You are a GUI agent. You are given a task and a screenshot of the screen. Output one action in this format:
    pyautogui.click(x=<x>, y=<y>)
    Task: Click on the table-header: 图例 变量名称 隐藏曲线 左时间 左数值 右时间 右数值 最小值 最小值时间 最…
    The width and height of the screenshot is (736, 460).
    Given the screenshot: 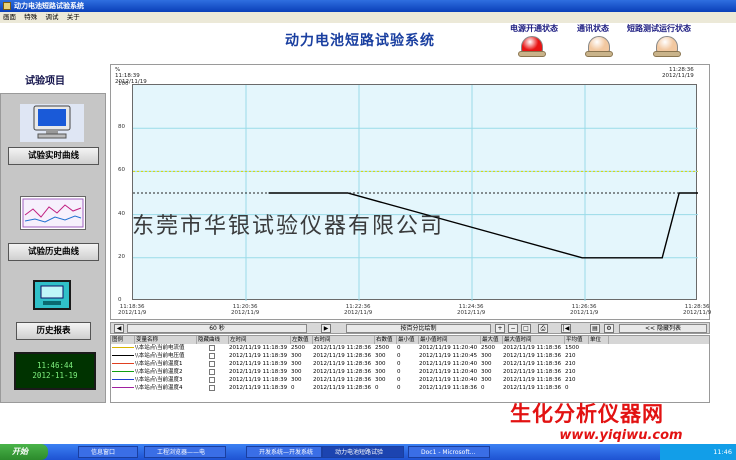 What is the action you would take?
    pyautogui.click(x=410, y=340)
    